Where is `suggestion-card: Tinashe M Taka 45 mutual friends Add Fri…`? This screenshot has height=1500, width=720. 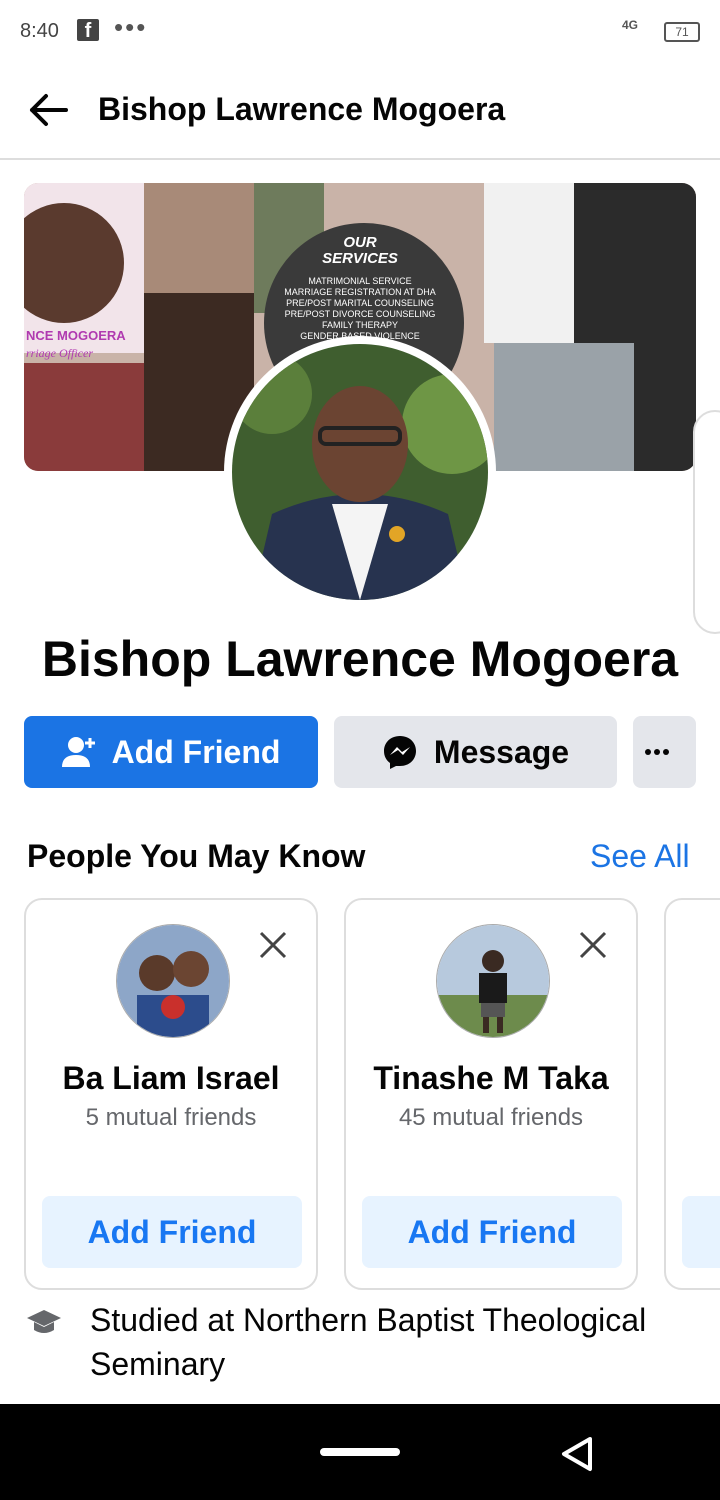 suggestion-card: Tinashe M Taka 45 mutual friends Add Fri… is located at coordinates (491, 1094).